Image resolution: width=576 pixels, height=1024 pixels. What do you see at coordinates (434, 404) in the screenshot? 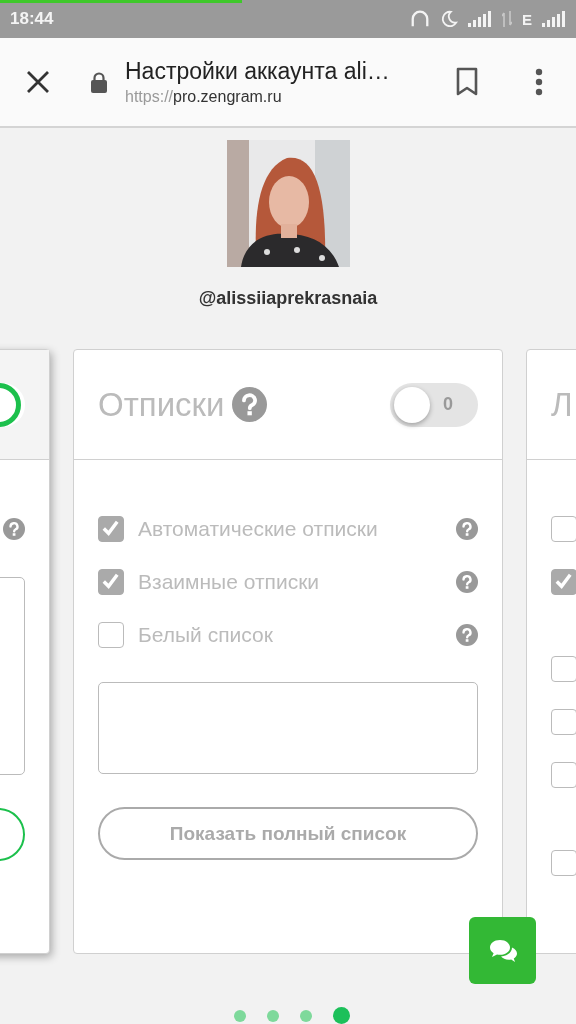
I see `toggle-switch: 0` at bounding box center [434, 404].